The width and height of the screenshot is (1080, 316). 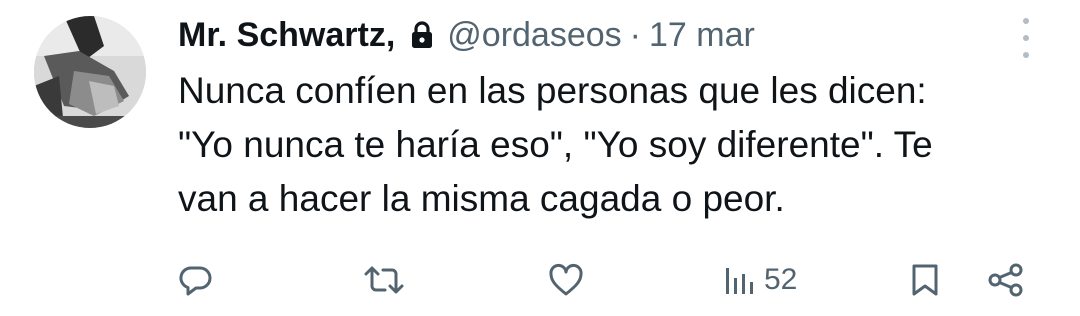 I want to click on share-icon, so click(x=1005, y=280).